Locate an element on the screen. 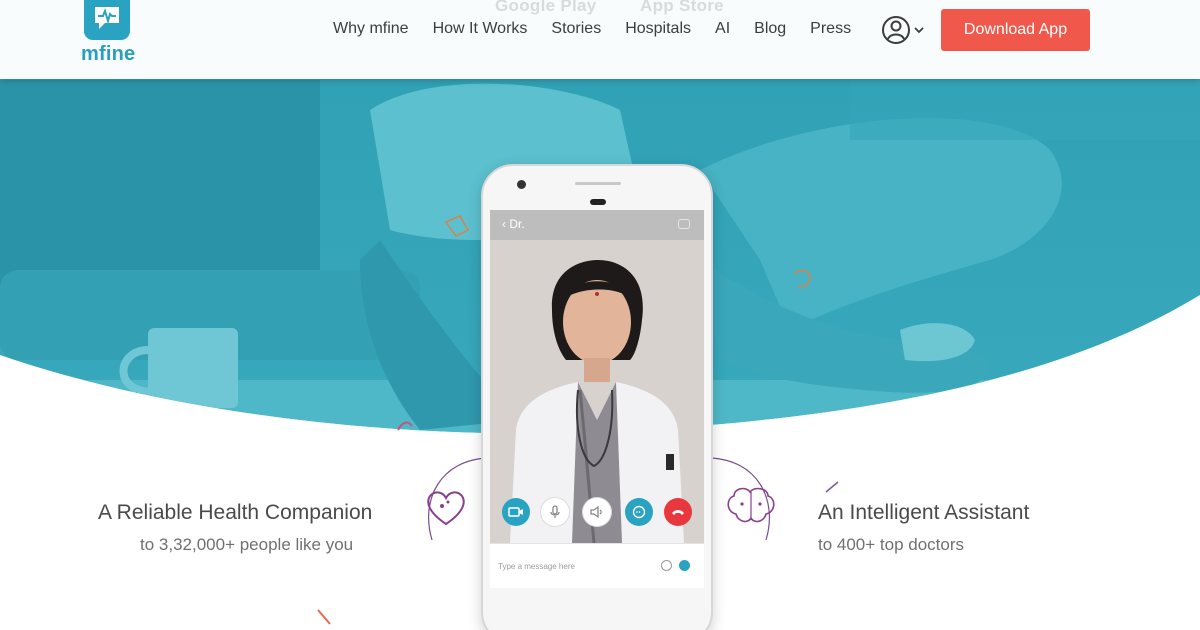 This screenshot has height=630, width=1200. assistant-subtitle: to 400+ top doctors is located at coordinates (891, 544).